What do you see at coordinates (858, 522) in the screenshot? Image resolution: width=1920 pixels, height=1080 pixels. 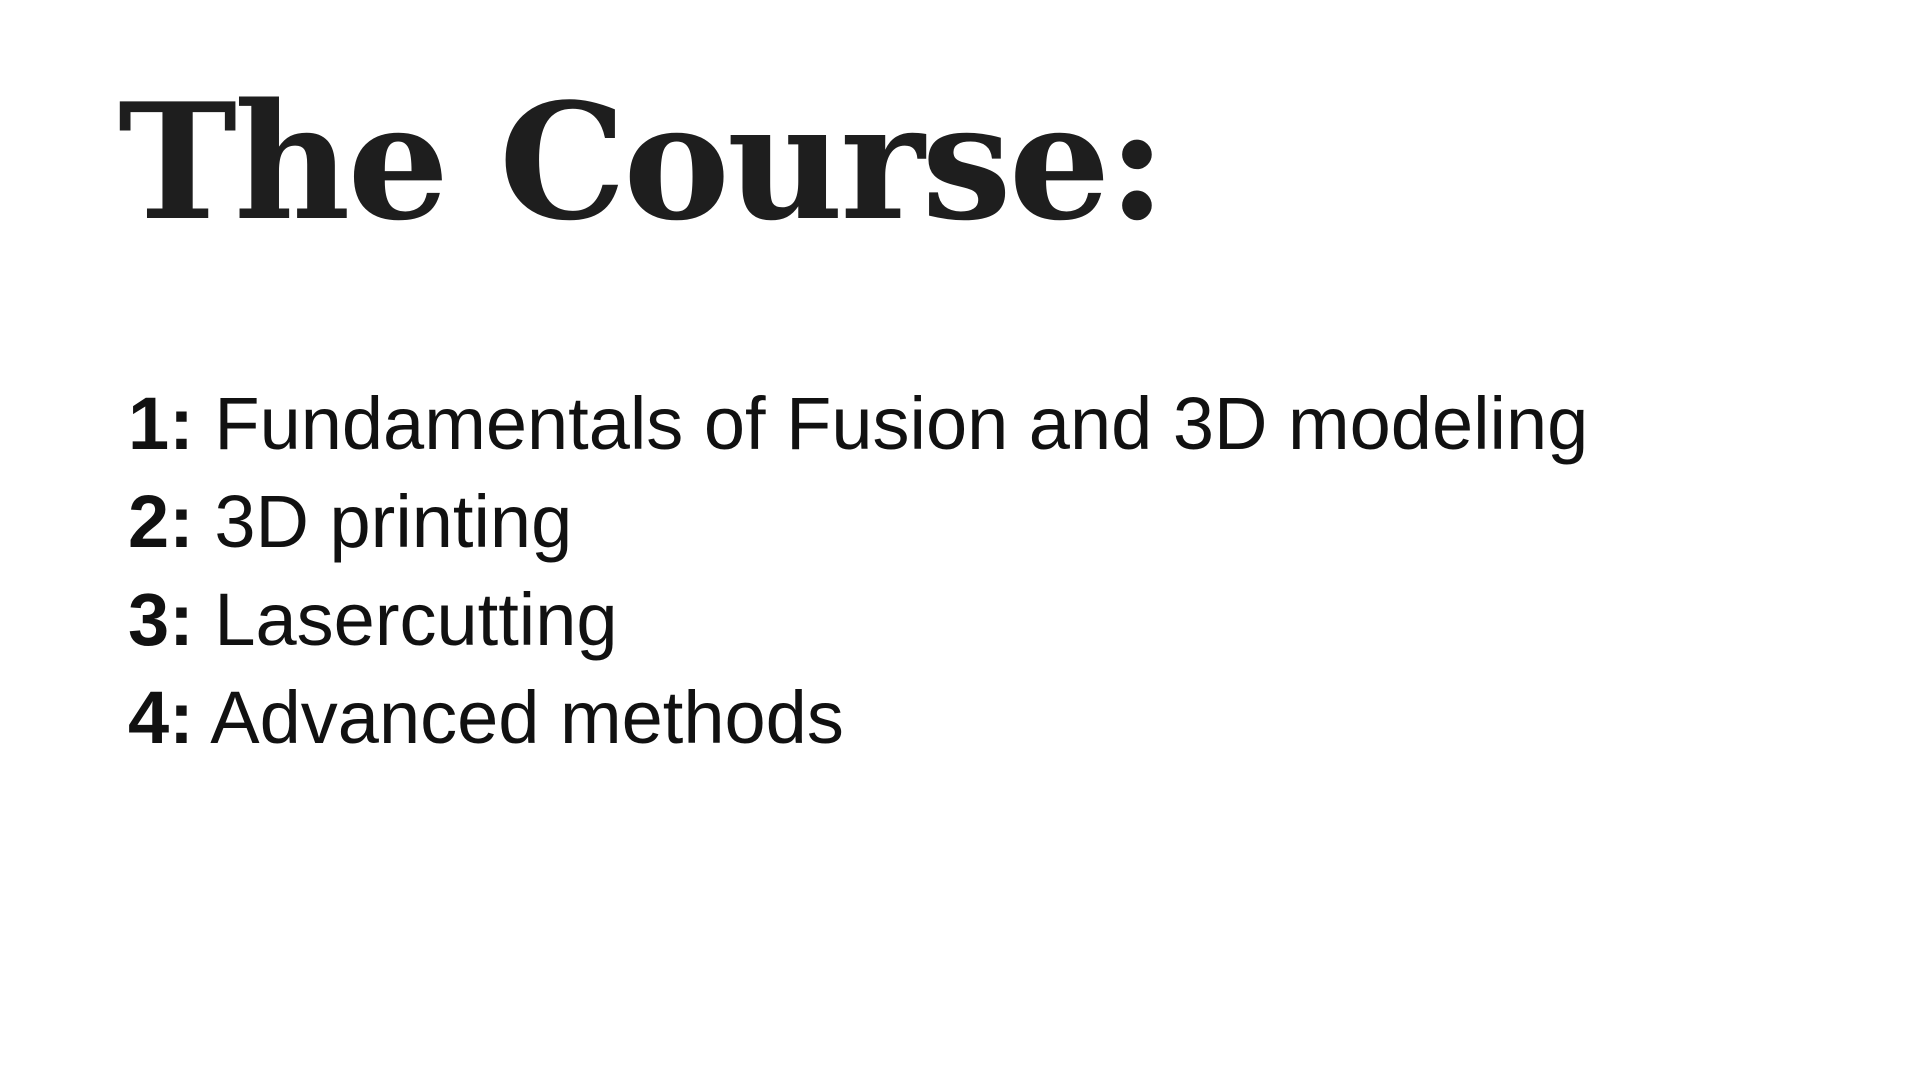 I see `list-item: 2: 3D printing` at bounding box center [858, 522].